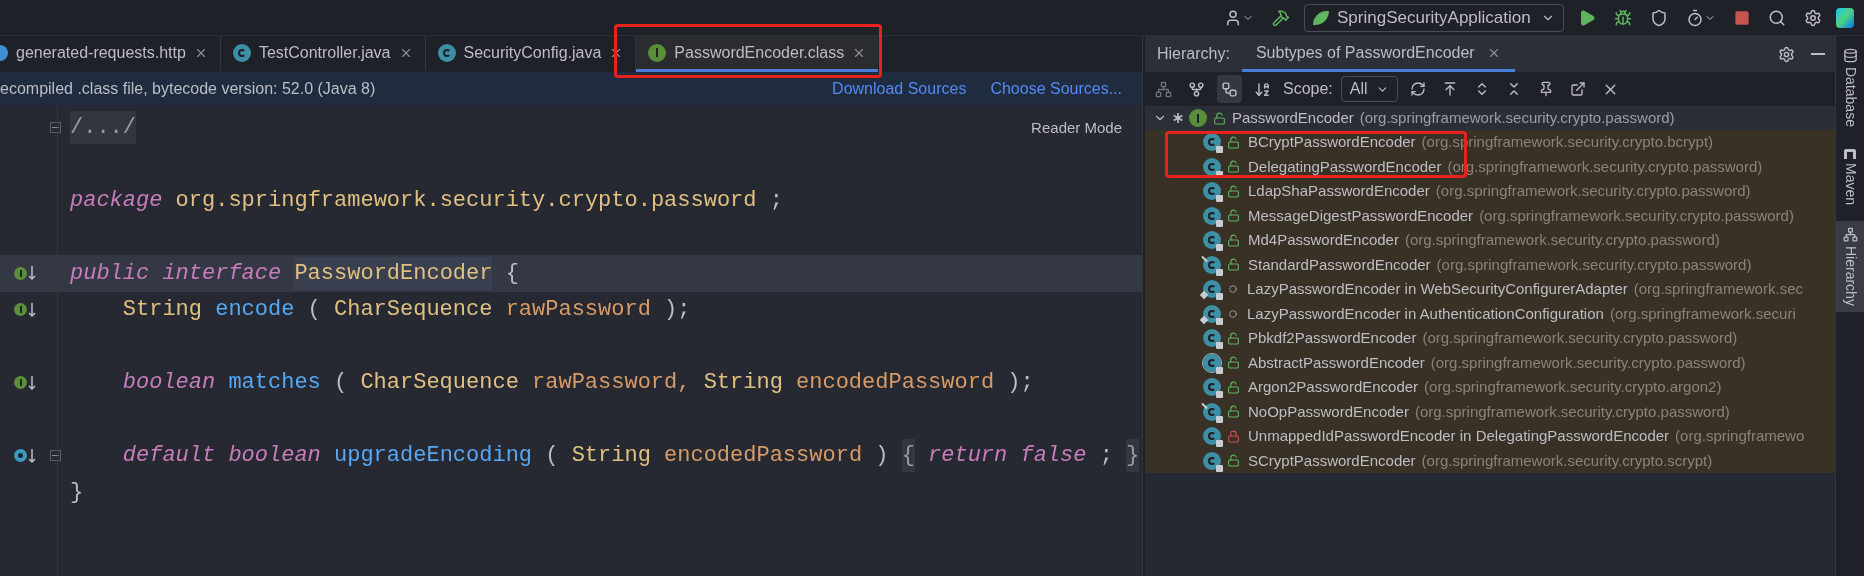  Describe the element at coordinates (274, 383) in the screenshot. I see `code-token: matches` at that location.